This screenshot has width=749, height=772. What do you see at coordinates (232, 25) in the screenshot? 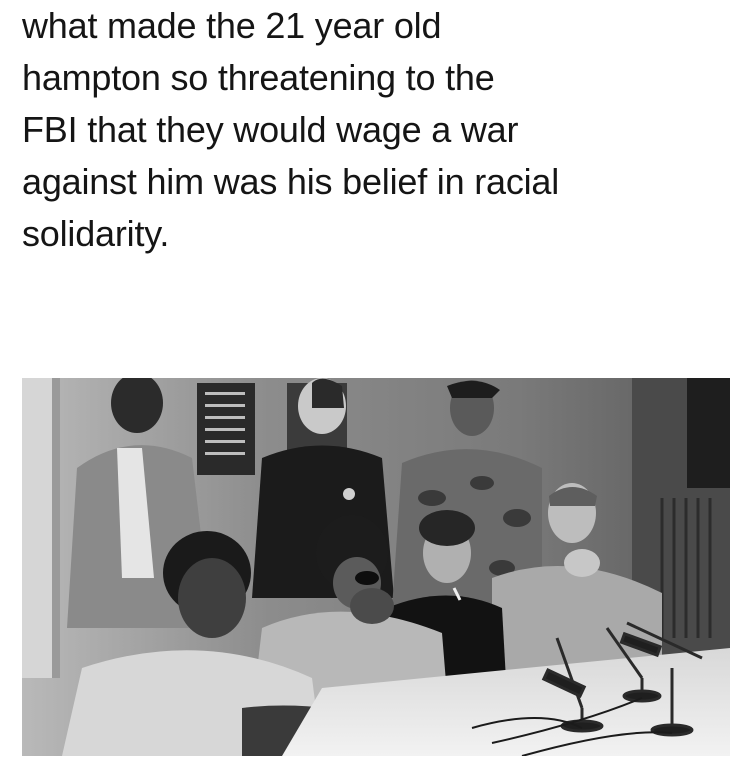
I see `caption-line-1: what made the 21 year old` at bounding box center [232, 25].